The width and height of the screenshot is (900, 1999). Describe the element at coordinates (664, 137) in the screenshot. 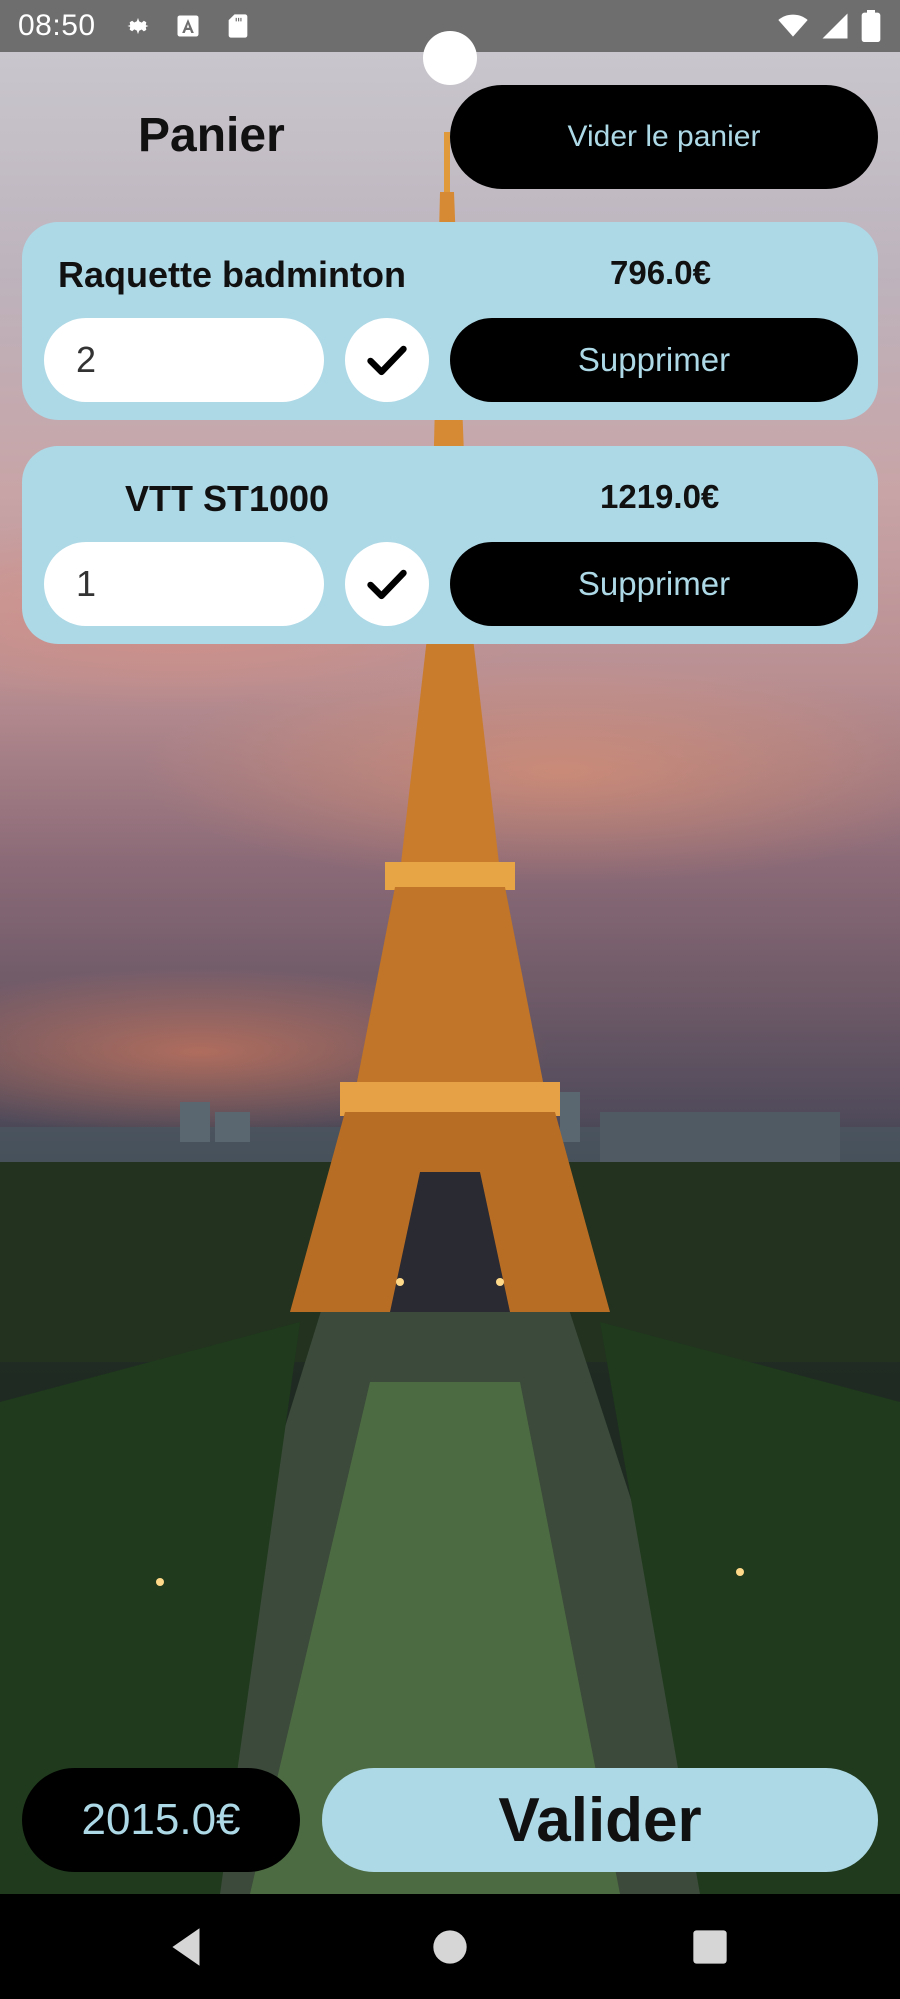

I see `empty-cart-button: Vider le panier` at that location.